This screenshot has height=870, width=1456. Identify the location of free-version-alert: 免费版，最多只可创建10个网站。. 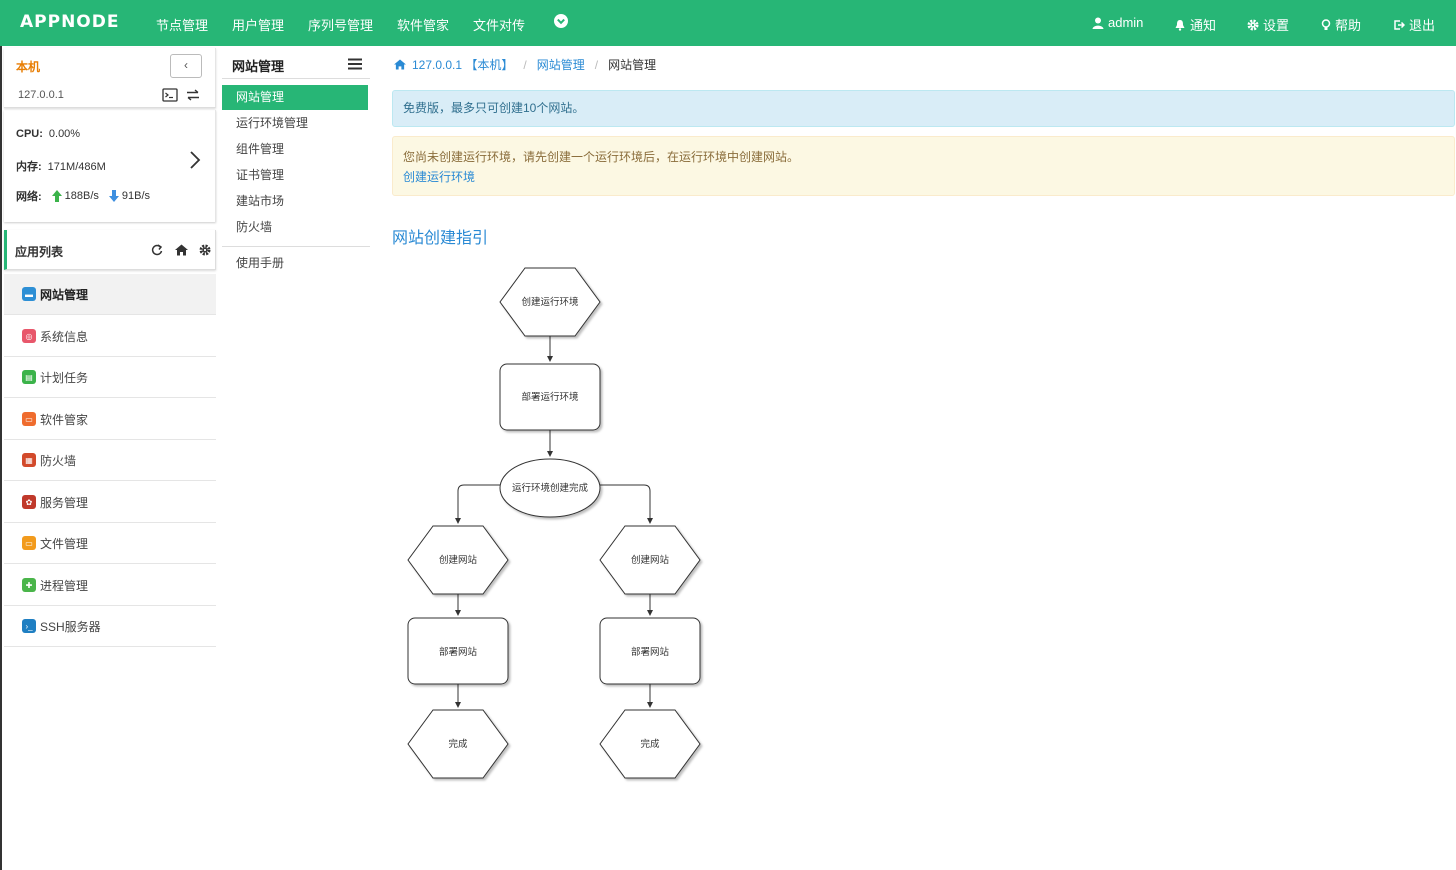
(923, 108).